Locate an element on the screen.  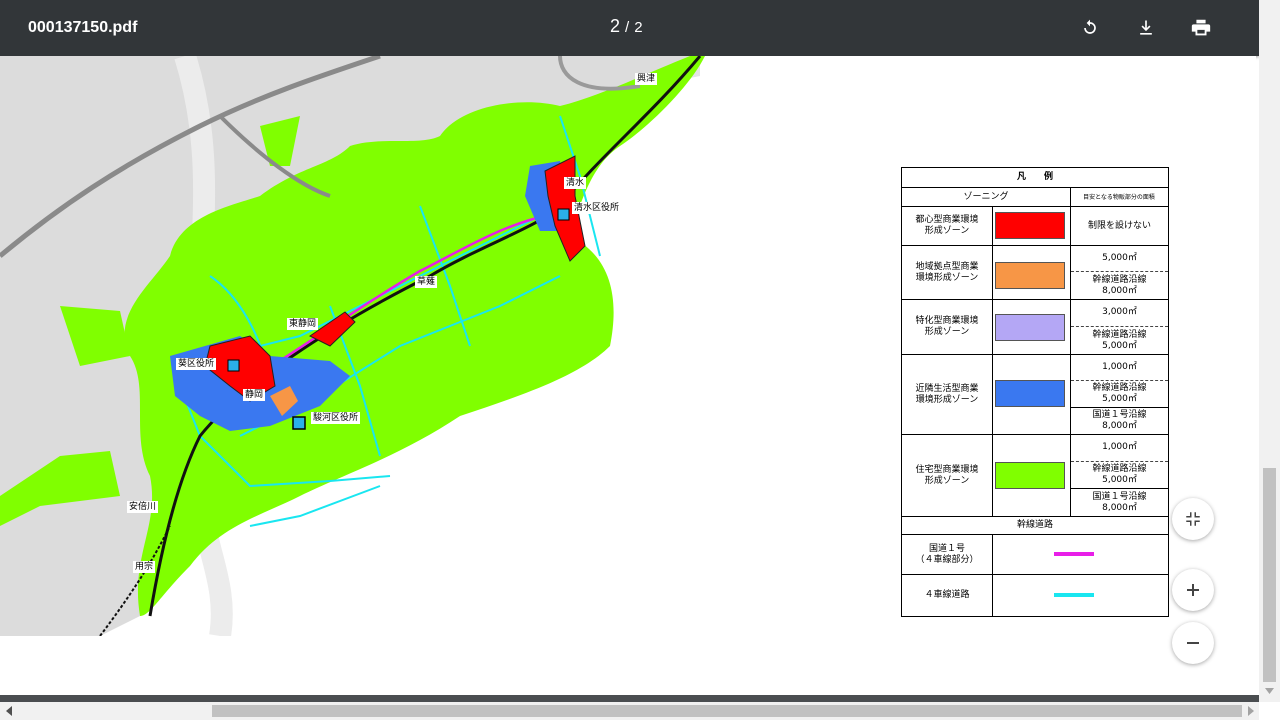
map-label-suruga-ward: 駿河区役所 is located at coordinates (336, 418).